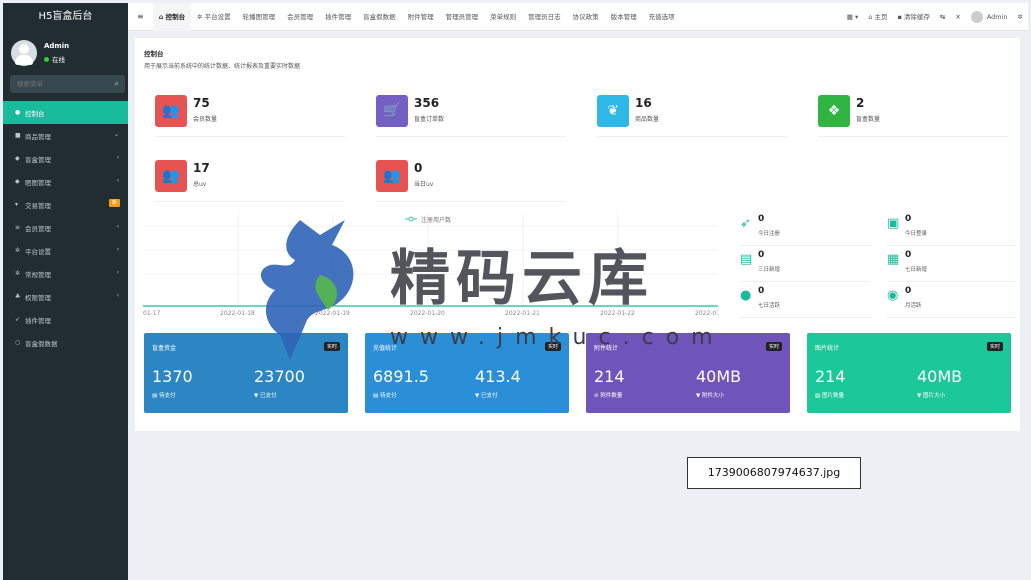  What do you see at coordinates (916, 270) in the screenshot?
I see `mini-stat-label: 七日新增` at bounding box center [916, 270].